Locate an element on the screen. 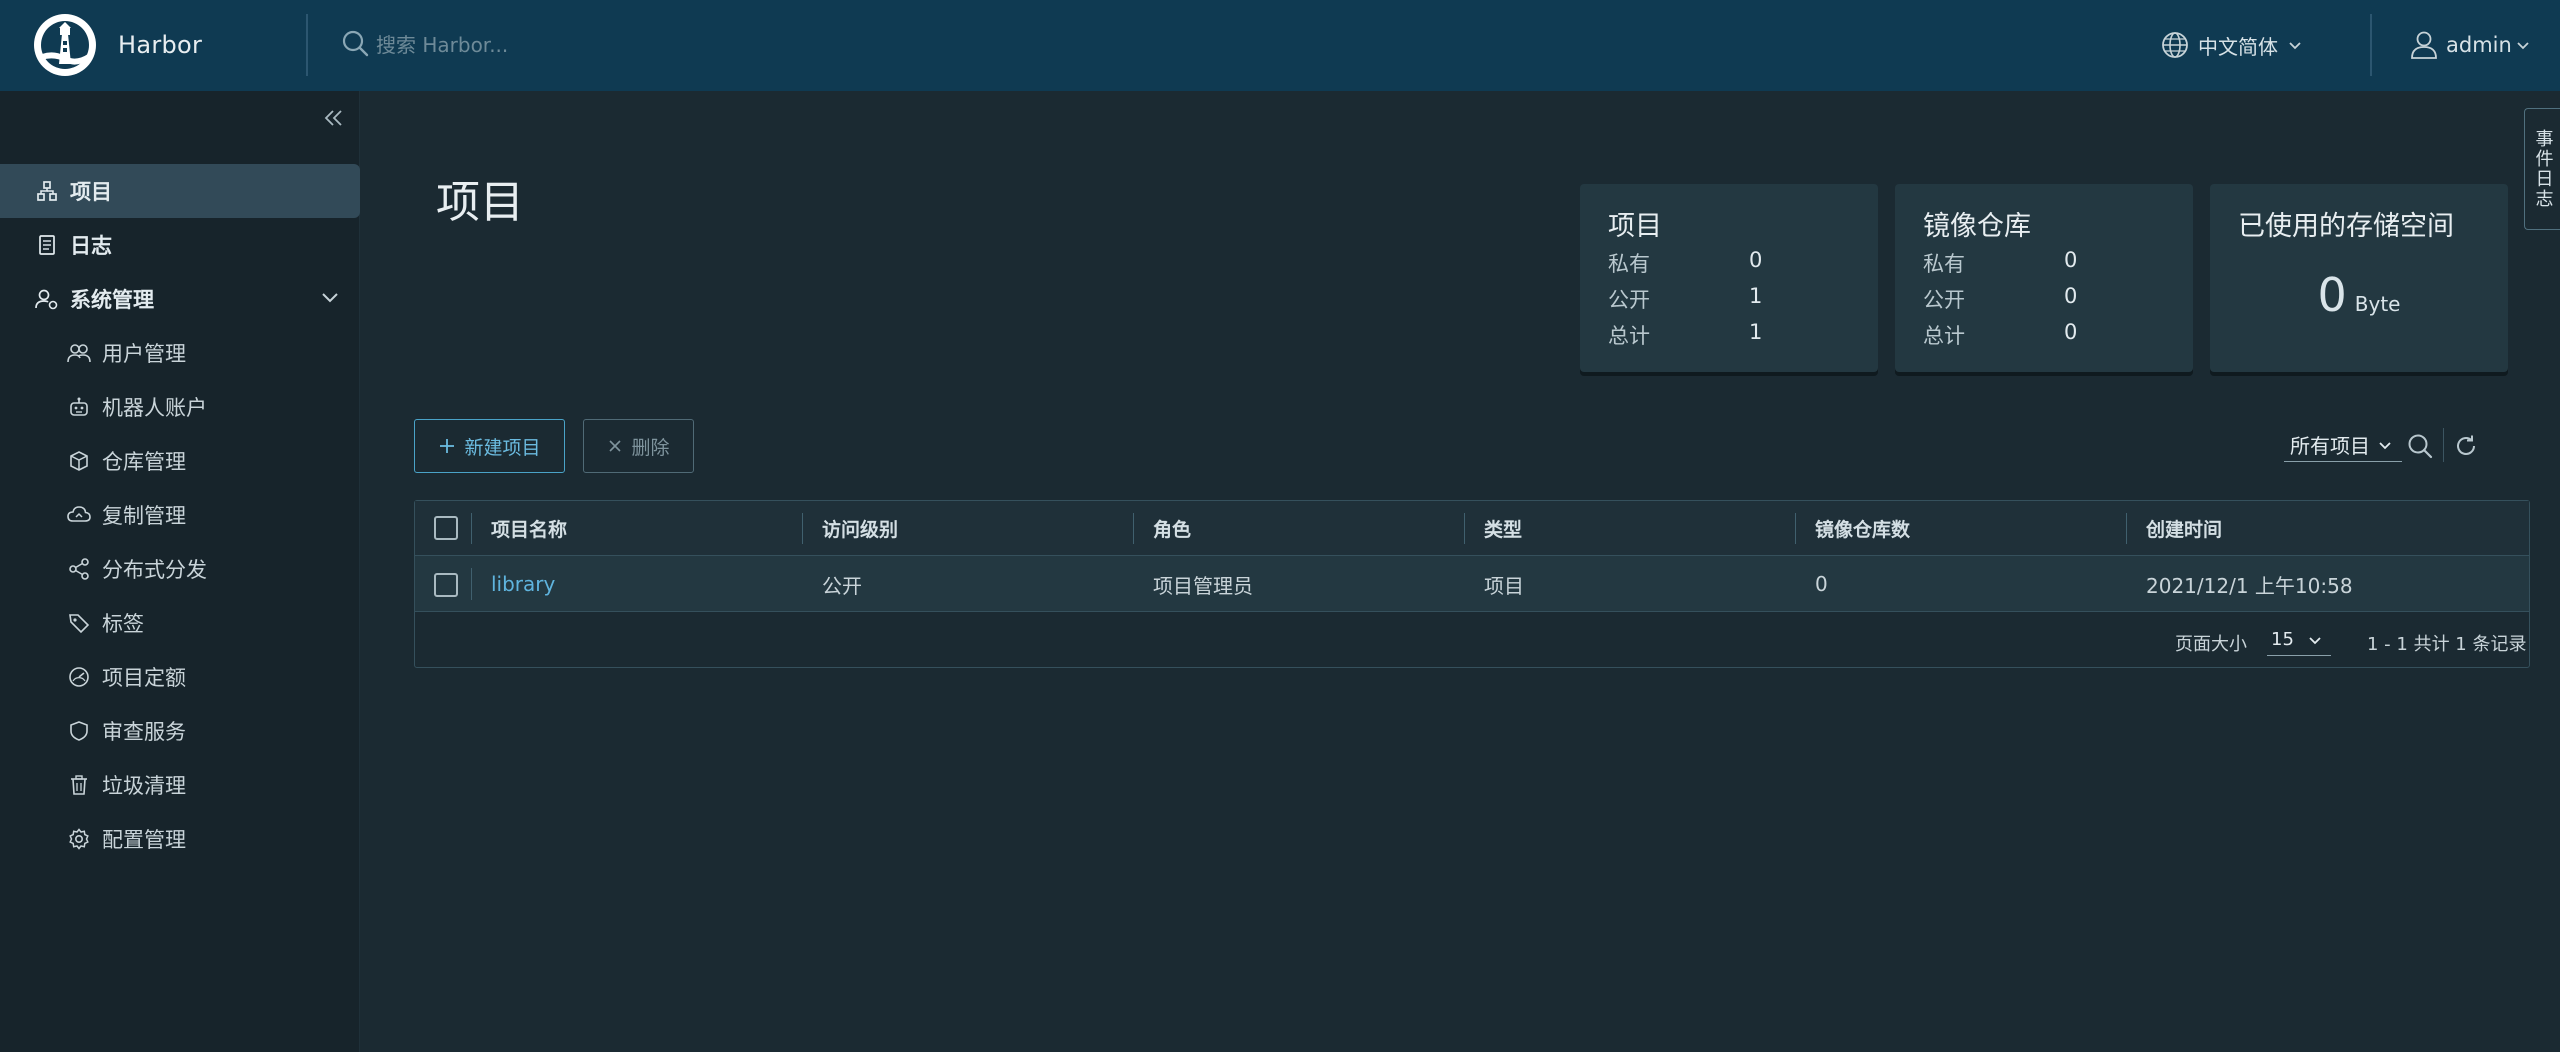 The height and width of the screenshot is (1052, 2560). page-size-select: 15 is located at coordinates (2299, 640).